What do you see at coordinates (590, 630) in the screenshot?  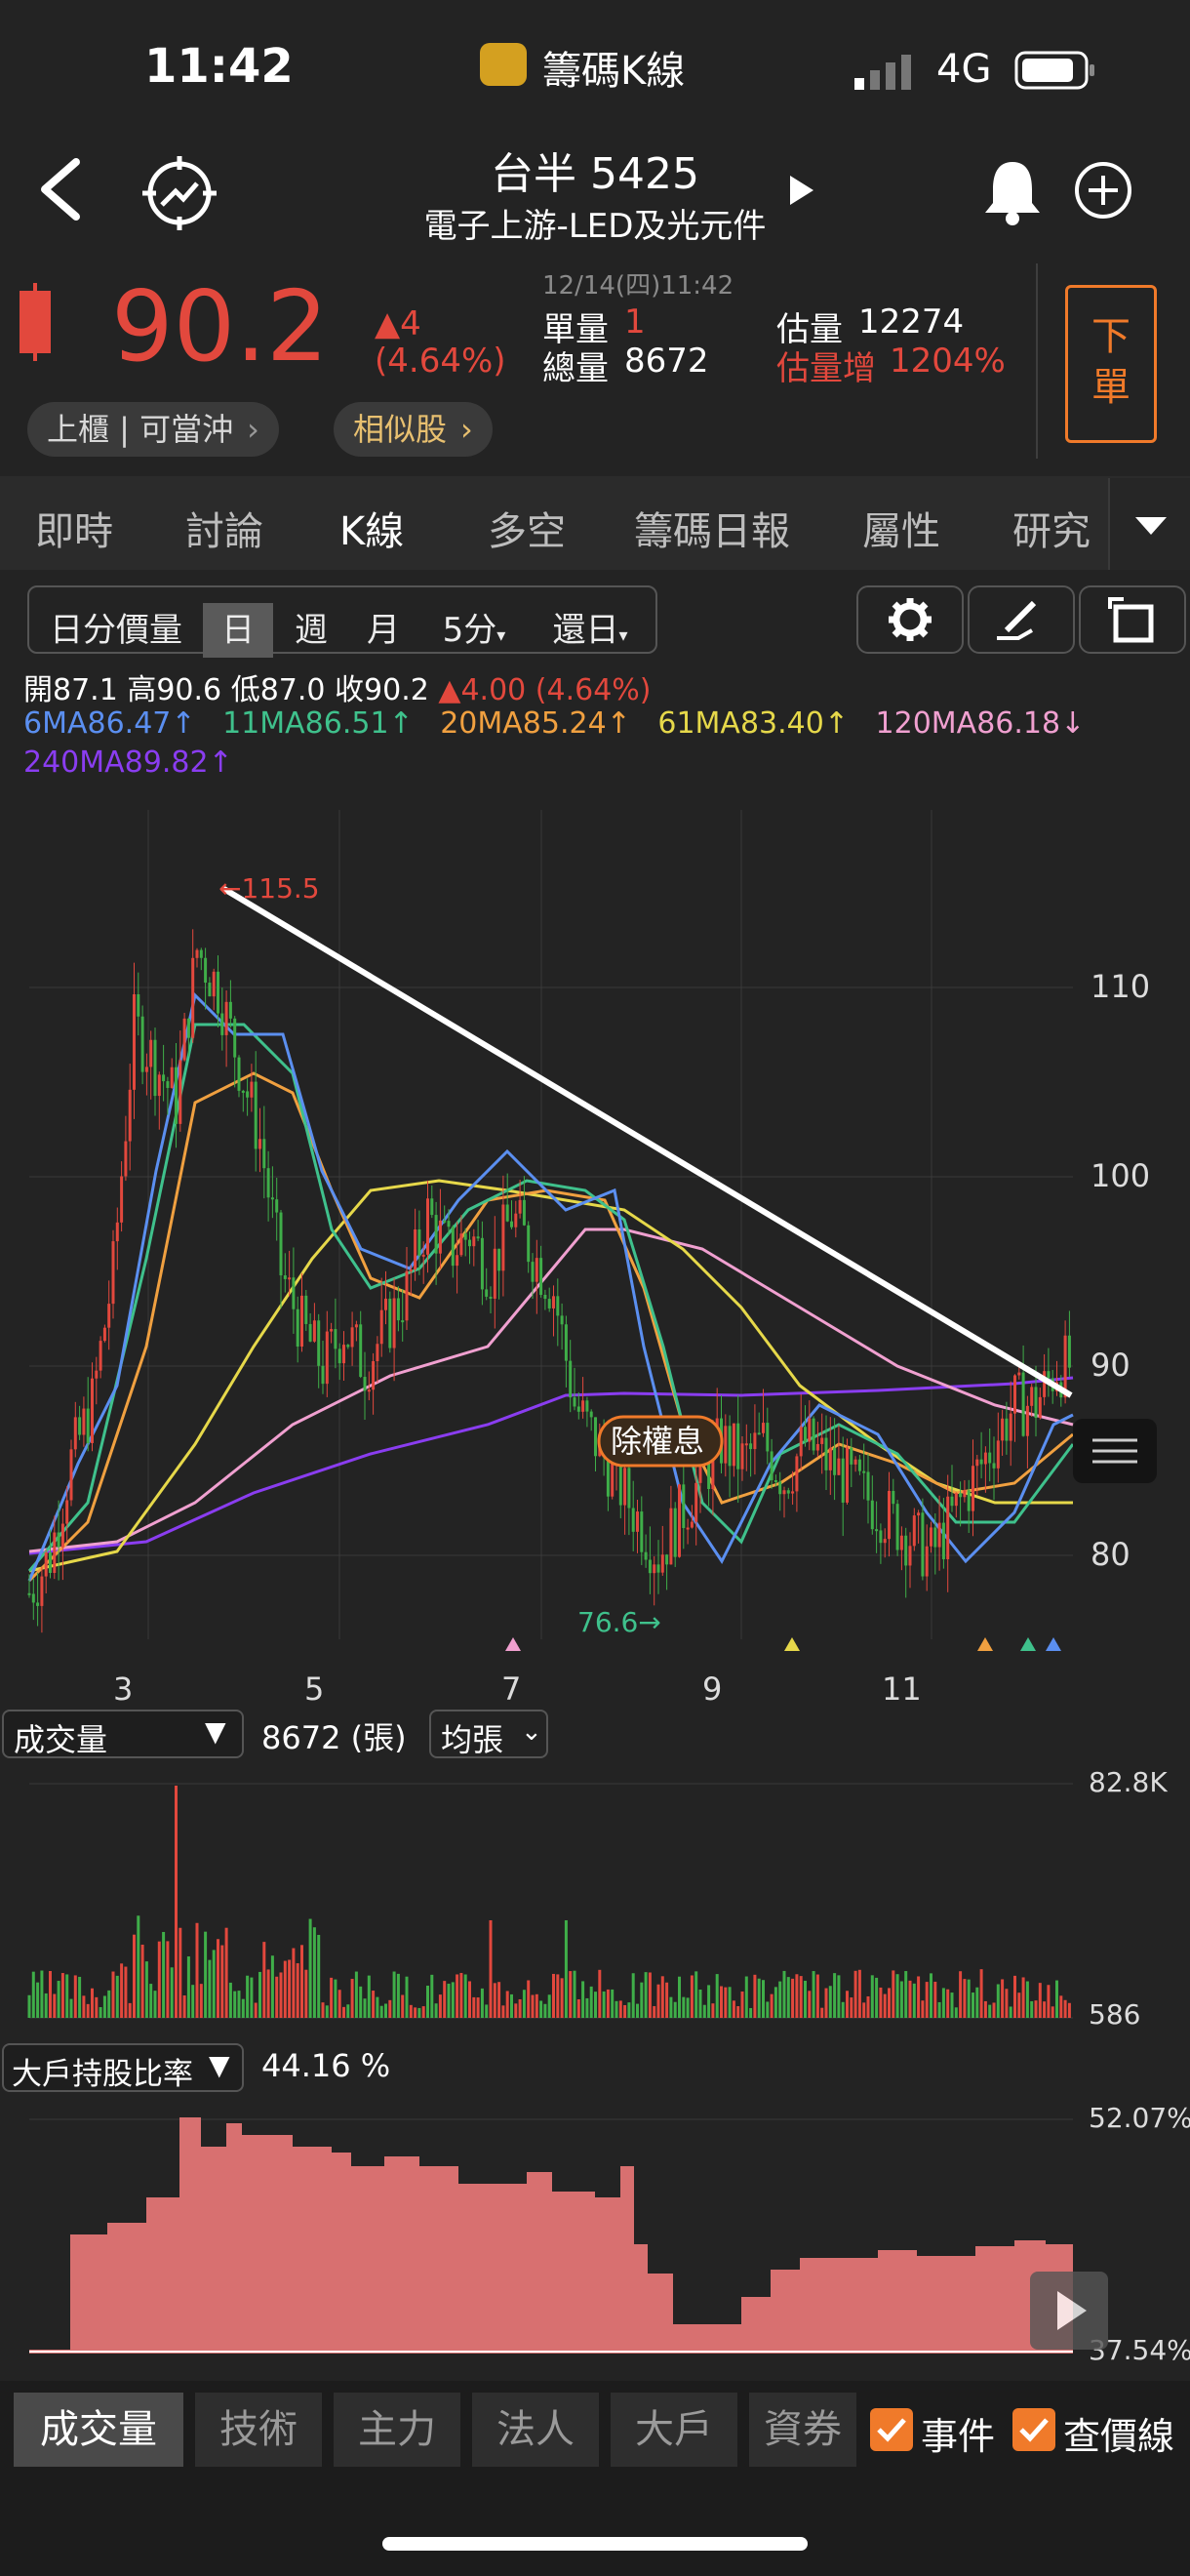 I see `period-adjust: 還日▾` at bounding box center [590, 630].